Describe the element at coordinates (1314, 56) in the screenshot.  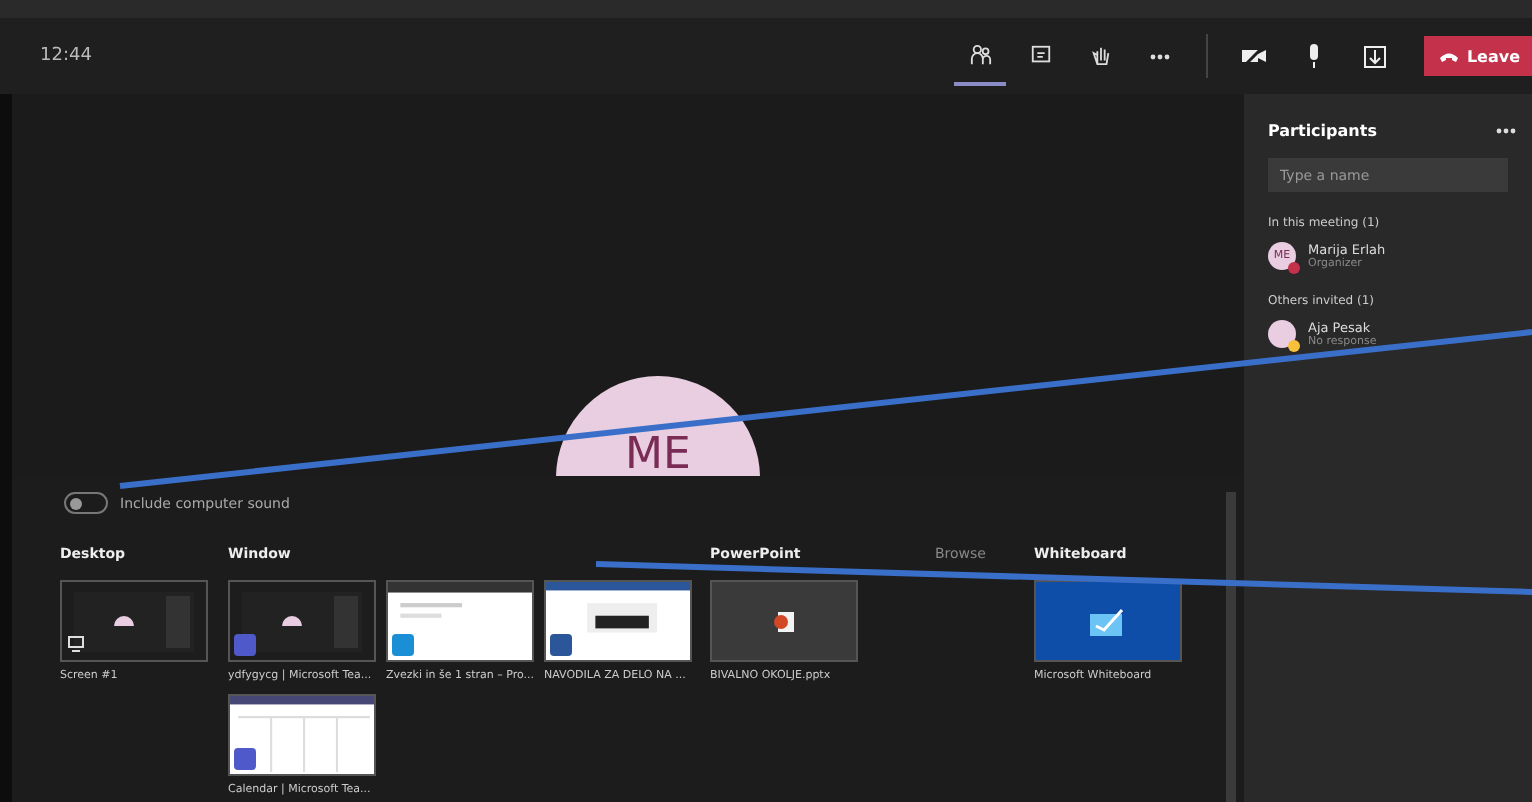
I see `microphone-icon` at that location.